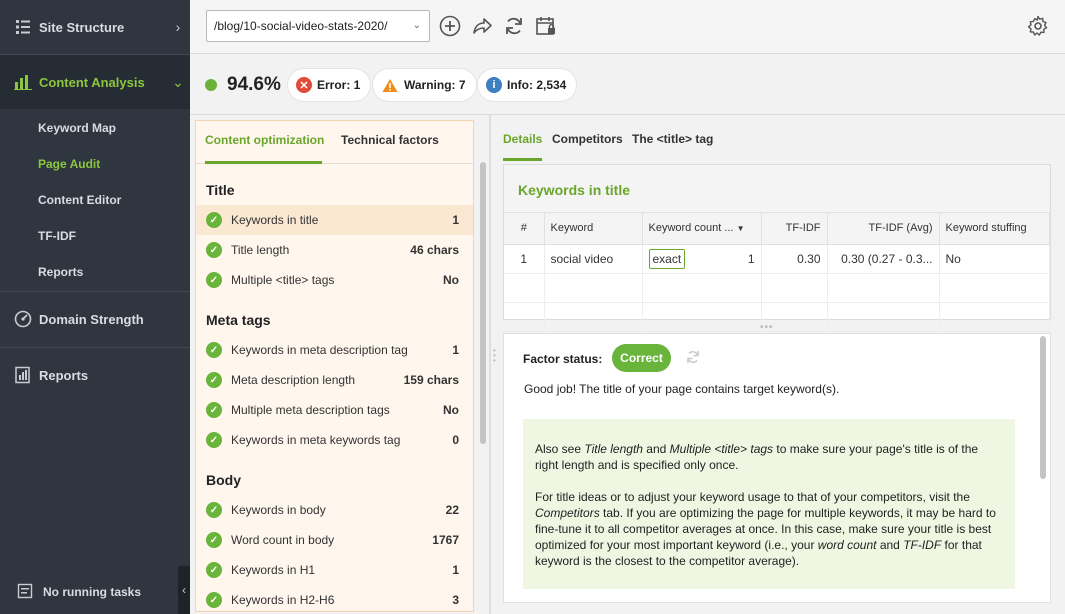 This screenshot has width=1065, height=614. What do you see at coordinates (627, 27) in the screenshot?
I see `toolbar: /blog/10-social-video-stats-2020/ ⌄` at bounding box center [627, 27].